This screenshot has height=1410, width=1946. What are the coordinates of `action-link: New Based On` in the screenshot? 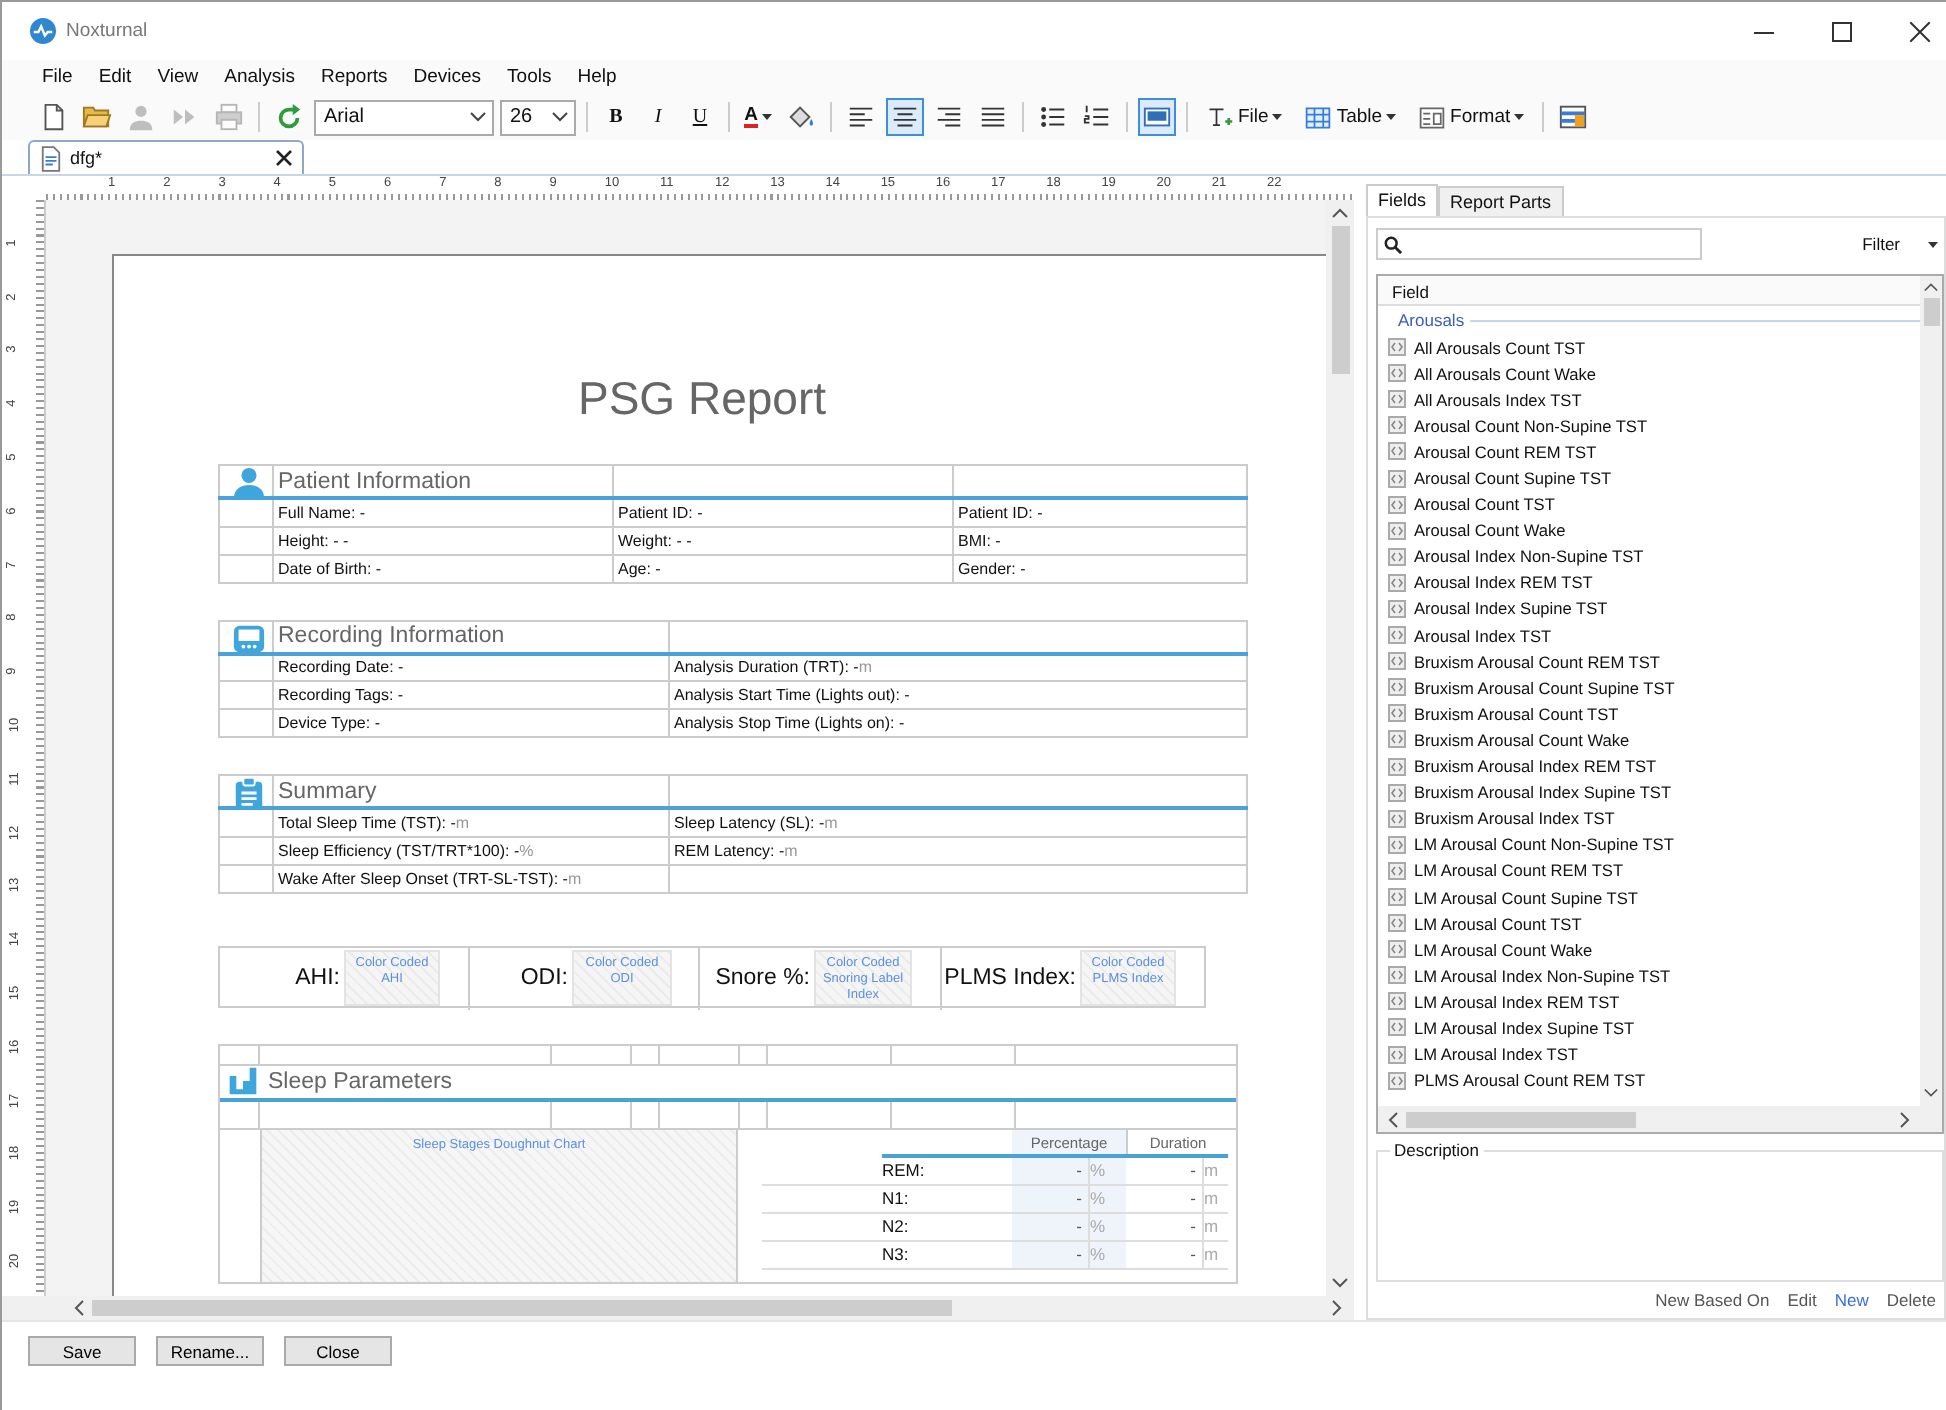 It's located at (1712, 1300).